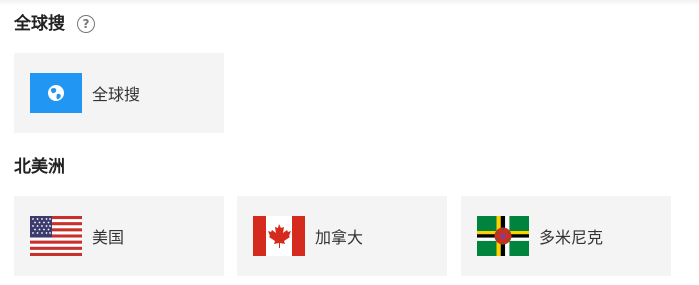 This screenshot has height=285, width=699. I want to click on card-dominica: 多米尼克, so click(566, 236).